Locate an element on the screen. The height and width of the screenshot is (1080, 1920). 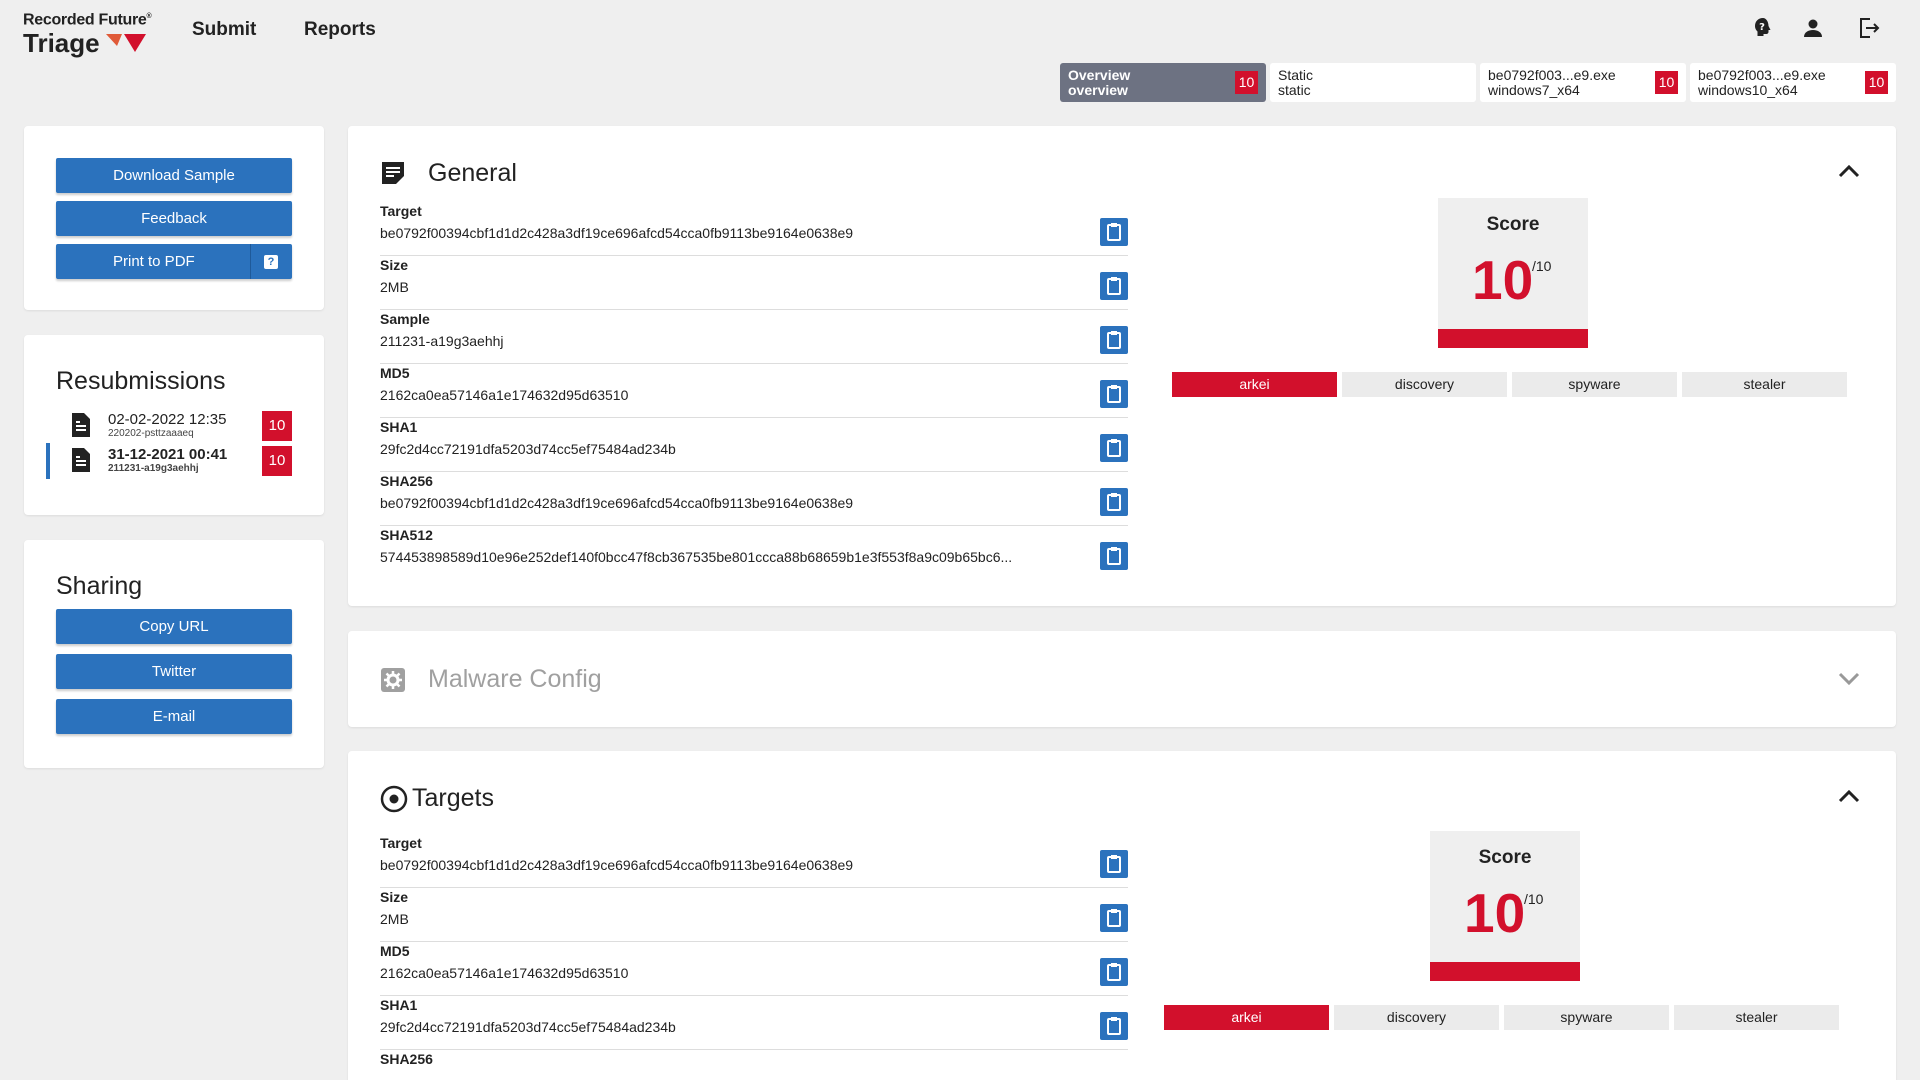
print-pdf-button: Print to PDF ? is located at coordinates (174, 261).